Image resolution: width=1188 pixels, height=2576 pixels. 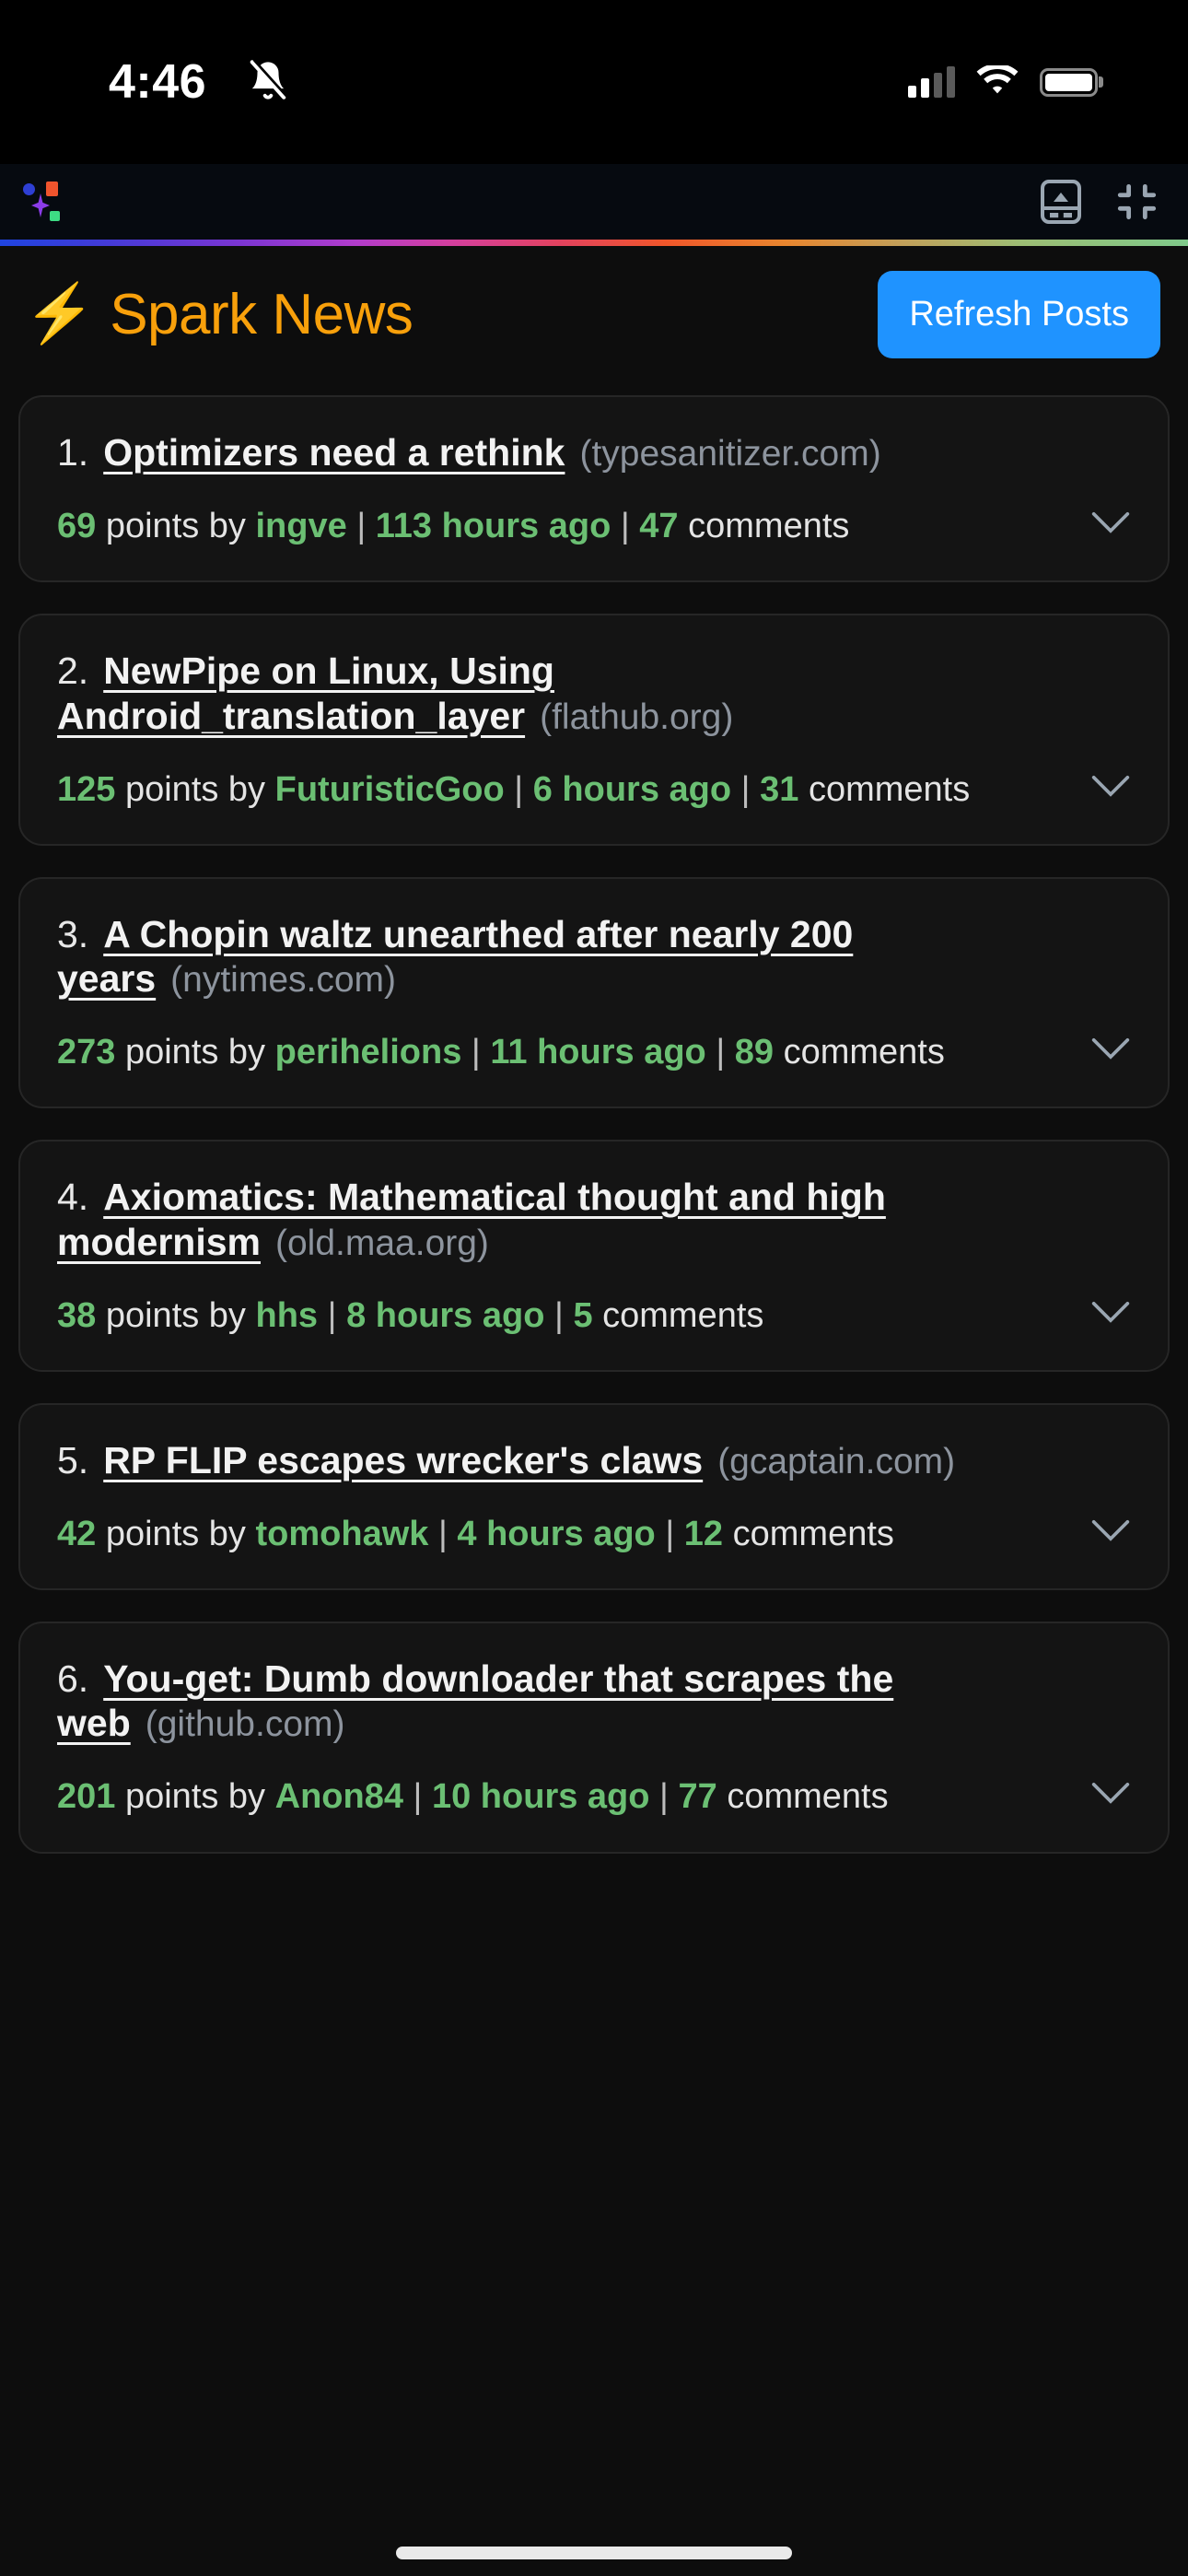 What do you see at coordinates (73, 671) in the screenshot?
I see `post-rank: 2.` at bounding box center [73, 671].